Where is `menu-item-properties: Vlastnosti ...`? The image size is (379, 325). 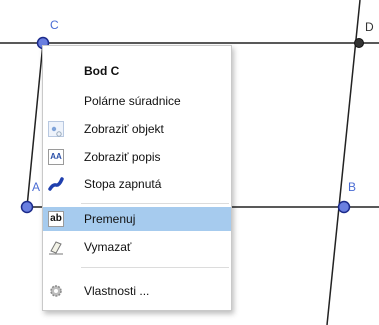
menu-item-properties: Vlastnosti ... is located at coordinates (137, 291).